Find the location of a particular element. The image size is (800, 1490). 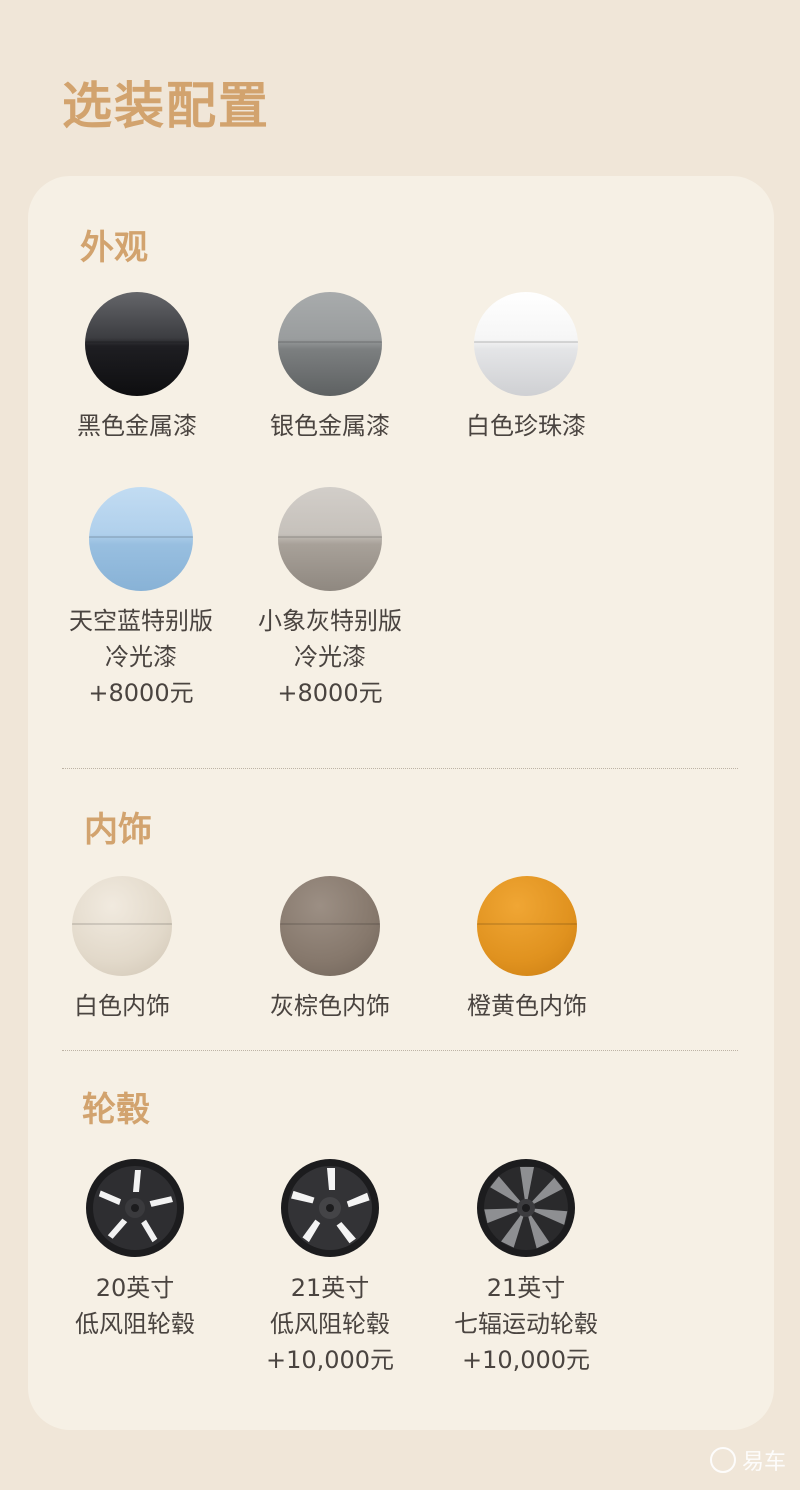

interior-option-orange: 橙黄色内饰 is located at coordinates (527, 950).